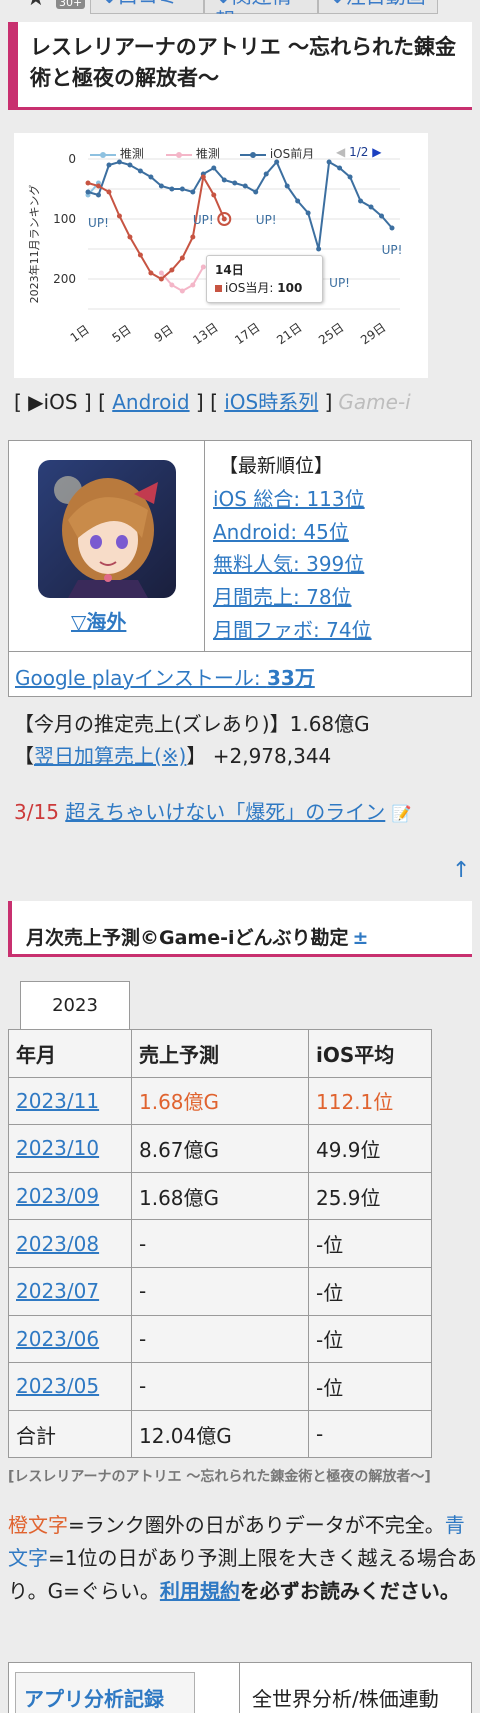 This screenshot has width=480, height=1713. I want to click on section-header: 月次売上予測©Game-iどんぶり勘定 ±, so click(240, 929).